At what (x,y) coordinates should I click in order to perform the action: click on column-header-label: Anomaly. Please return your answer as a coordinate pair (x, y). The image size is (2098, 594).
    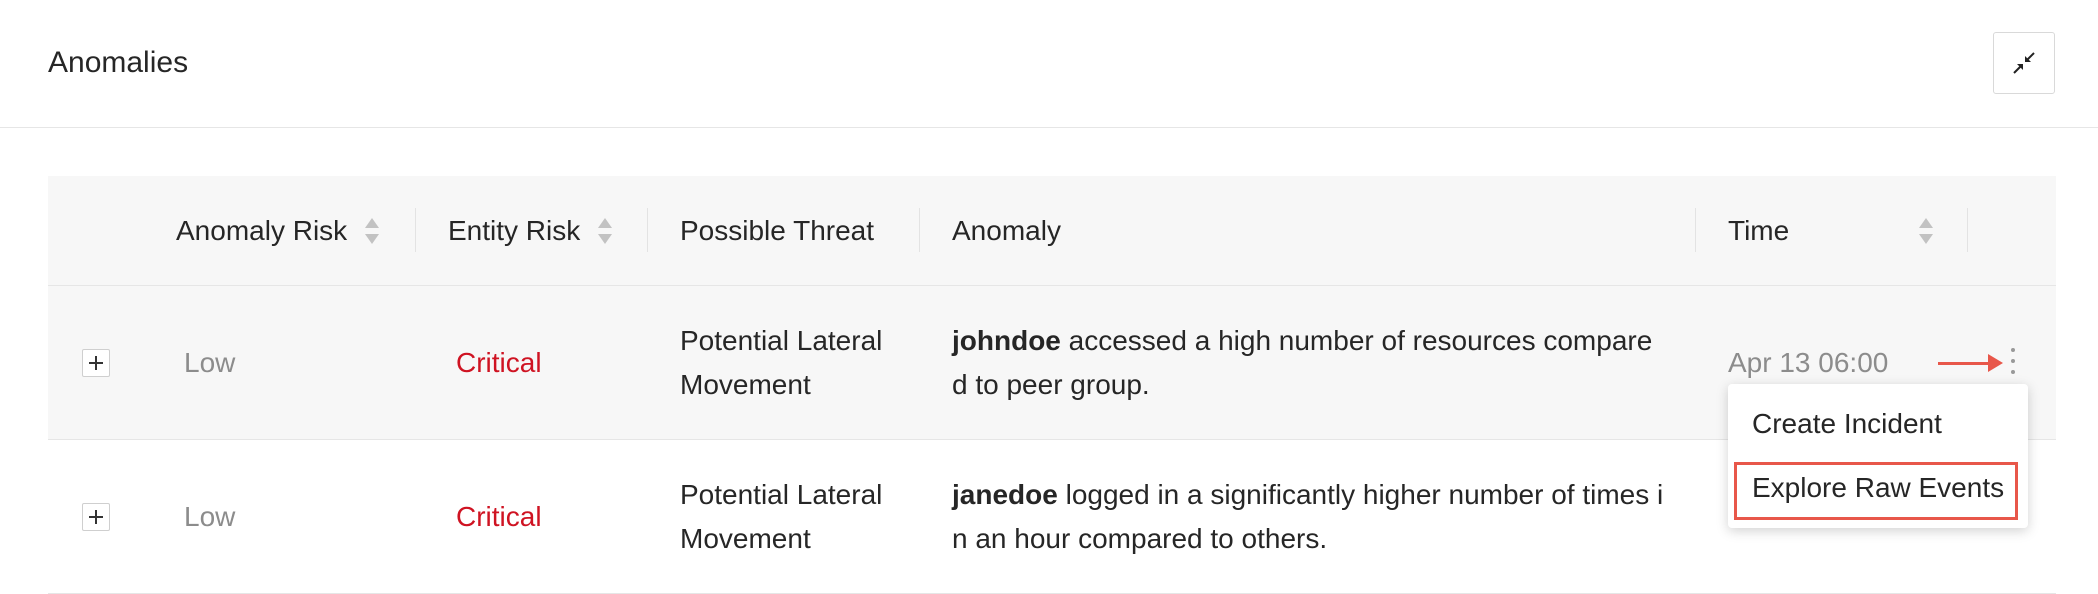
    Looking at the image, I should click on (1006, 230).